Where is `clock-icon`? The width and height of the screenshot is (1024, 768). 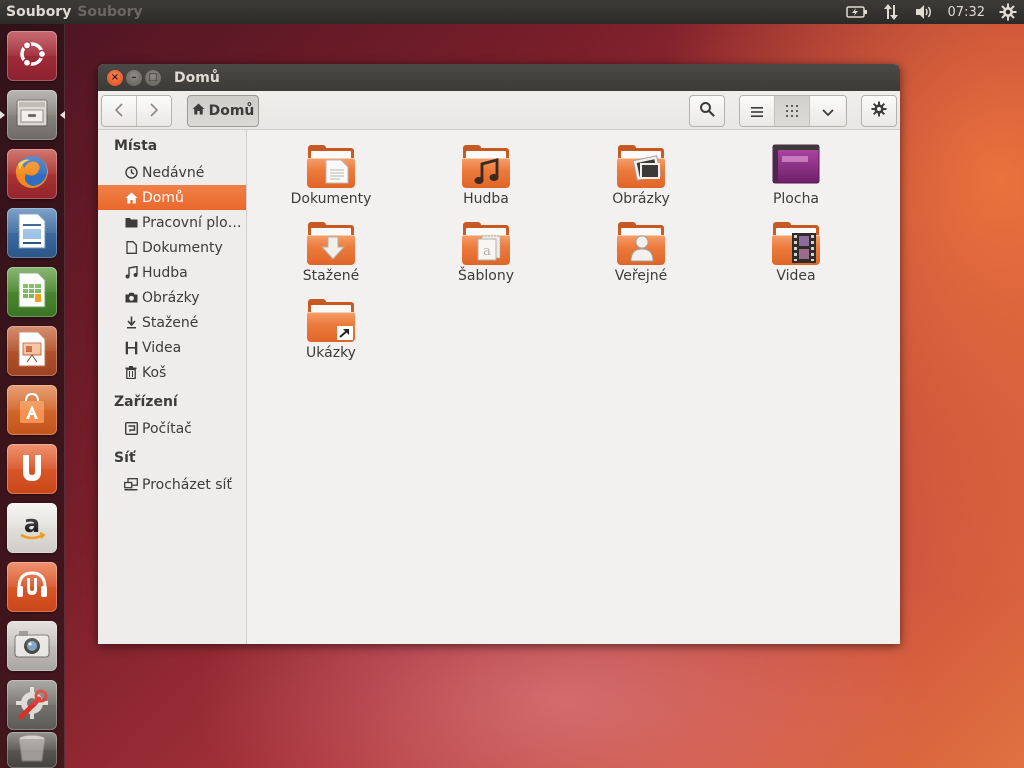
clock-icon is located at coordinates (131, 173).